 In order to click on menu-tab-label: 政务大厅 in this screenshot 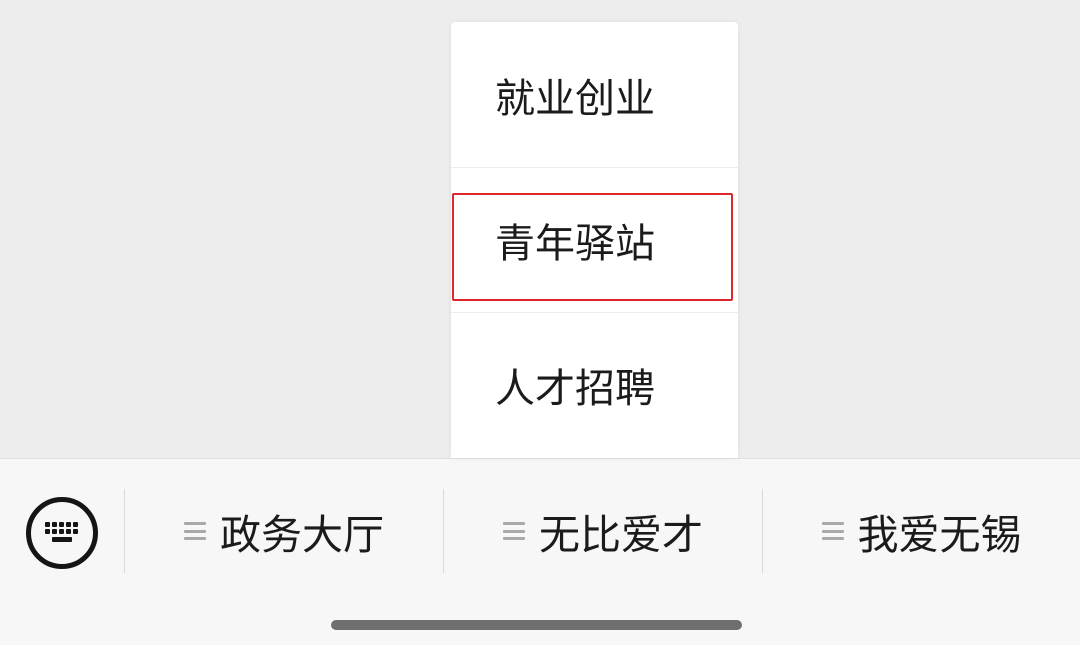, I will do `click(302, 535)`.